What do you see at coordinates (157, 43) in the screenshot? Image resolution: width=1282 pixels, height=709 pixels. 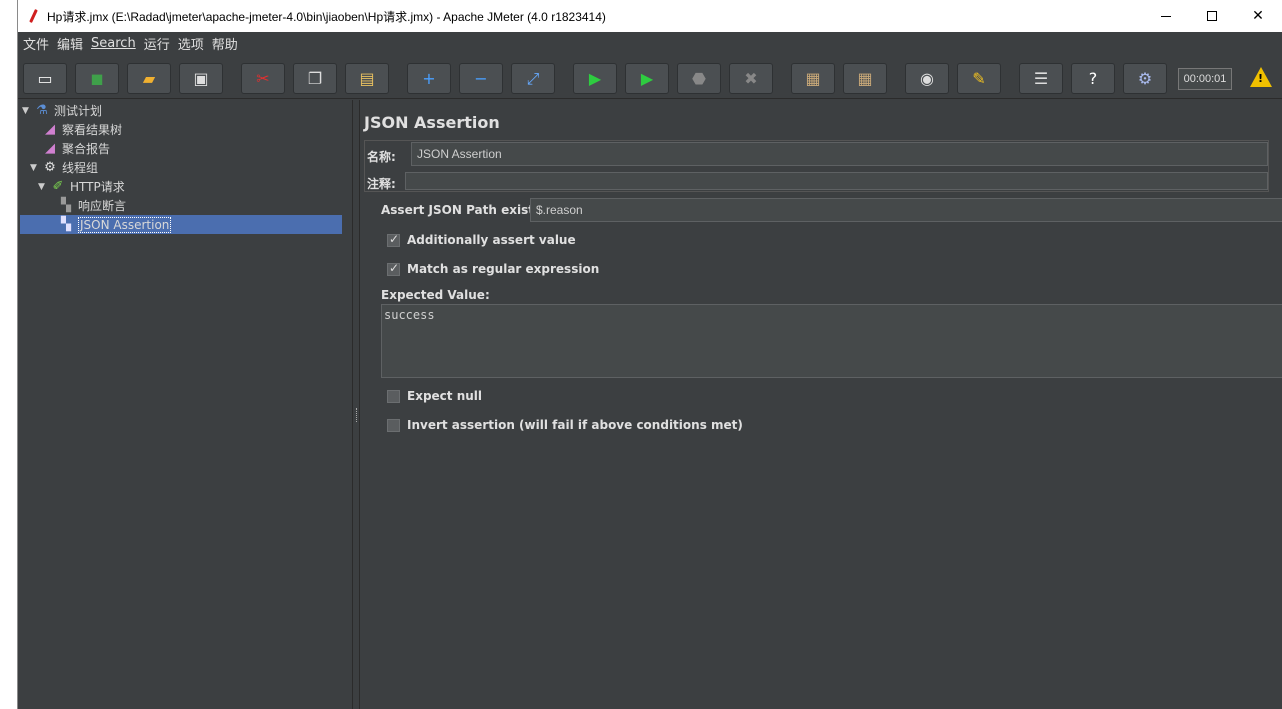 I see `menu-run: 运行` at bounding box center [157, 43].